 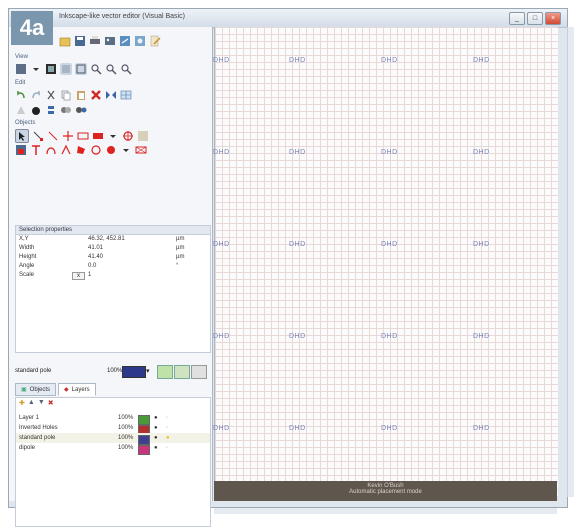 I want to click on print-icon, so click(x=95, y=41).